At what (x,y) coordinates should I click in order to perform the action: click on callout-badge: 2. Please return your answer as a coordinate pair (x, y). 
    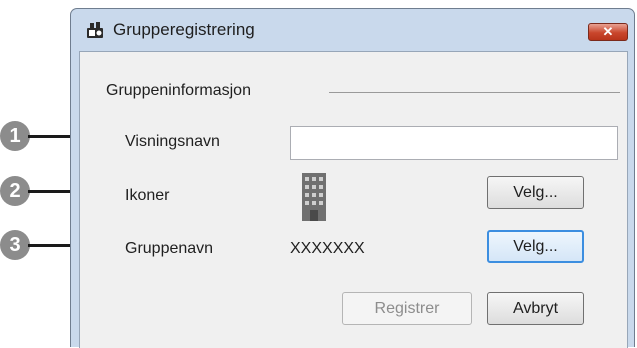
    Looking at the image, I should click on (15, 191).